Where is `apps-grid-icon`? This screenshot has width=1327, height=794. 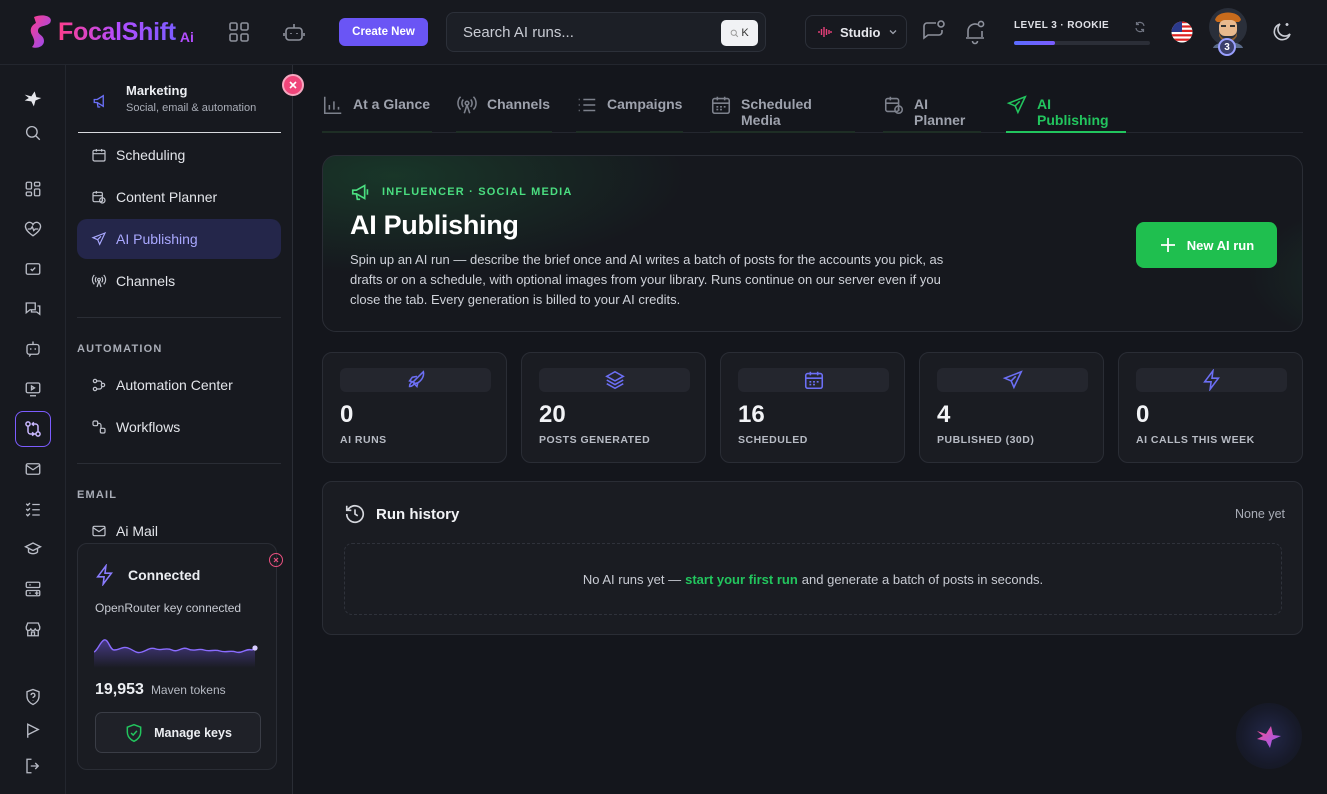 apps-grid-icon is located at coordinates (239, 32).